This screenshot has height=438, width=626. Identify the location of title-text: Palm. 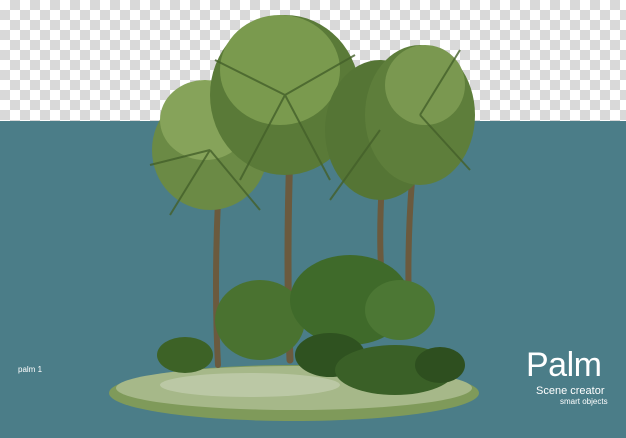
(564, 365).